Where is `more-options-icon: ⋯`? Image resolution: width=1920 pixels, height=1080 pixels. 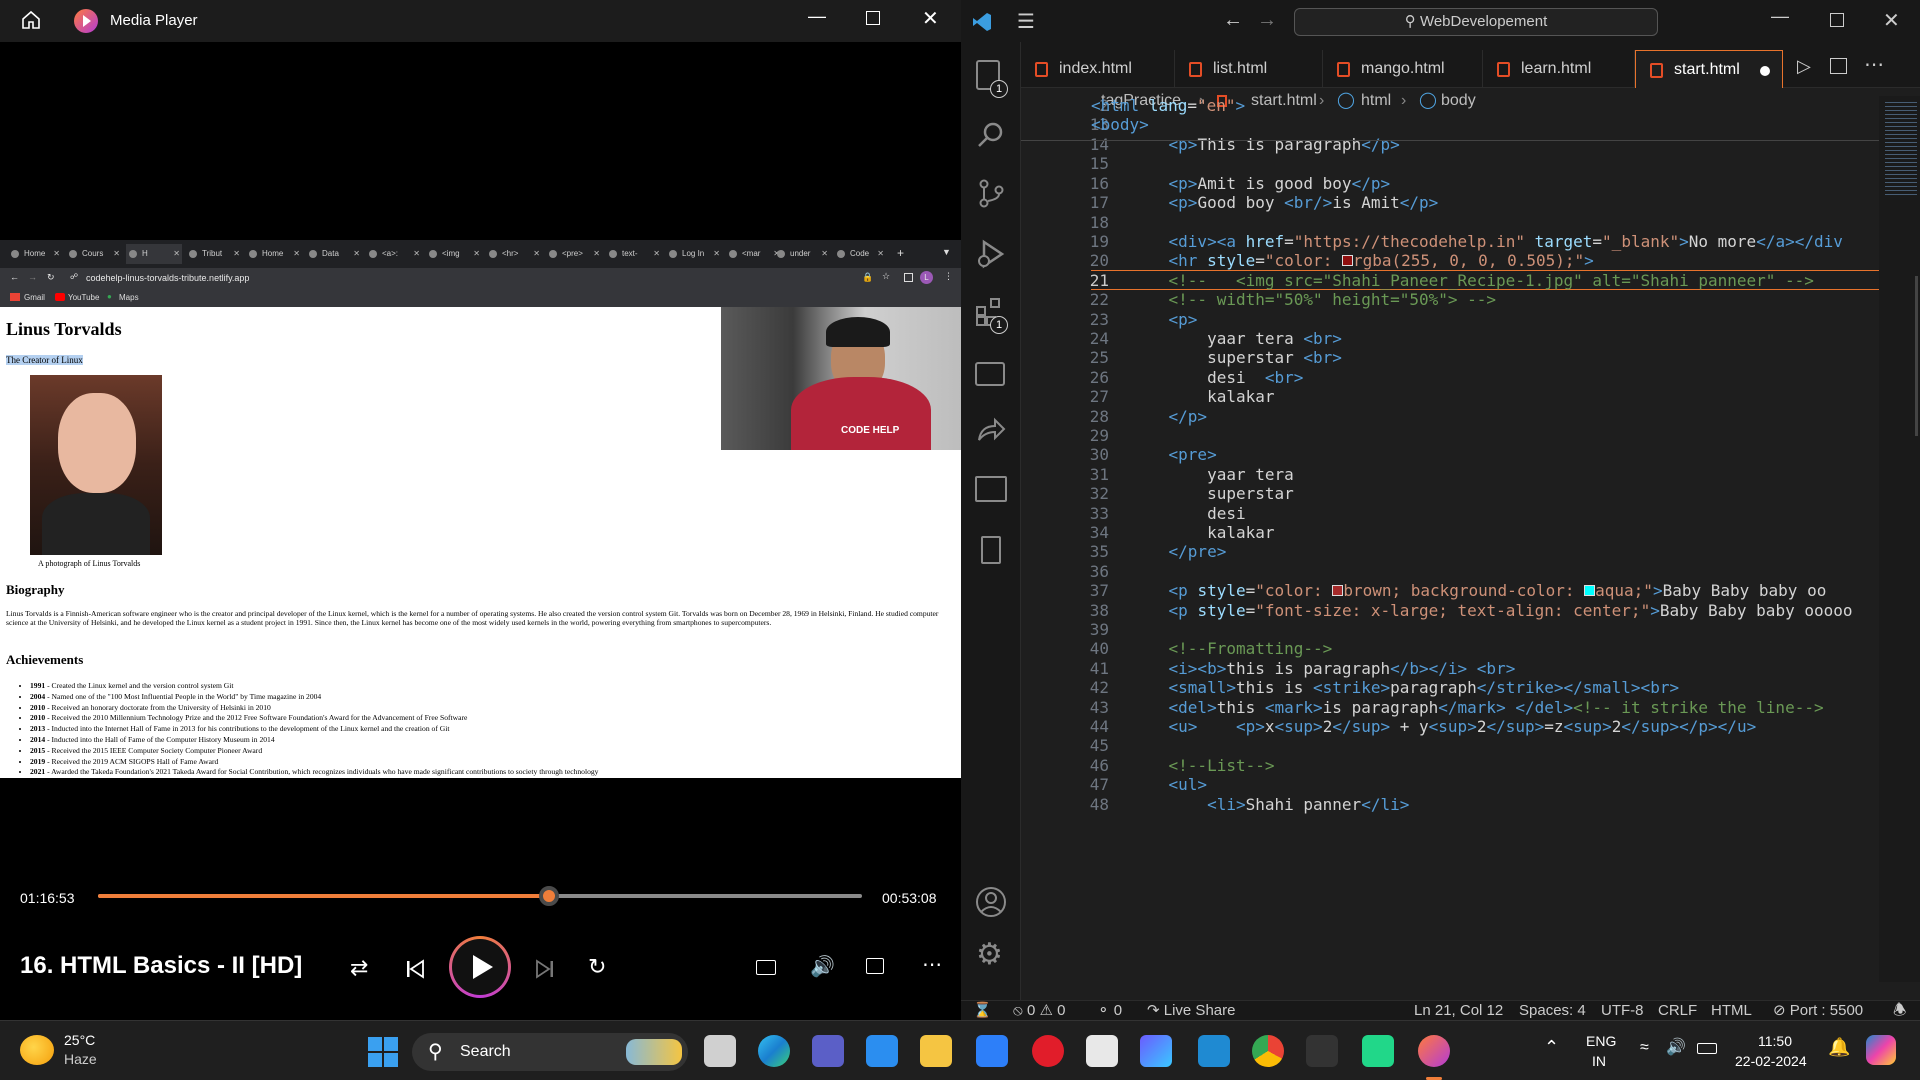
more-options-icon: ⋯ is located at coordinates (932, 964).